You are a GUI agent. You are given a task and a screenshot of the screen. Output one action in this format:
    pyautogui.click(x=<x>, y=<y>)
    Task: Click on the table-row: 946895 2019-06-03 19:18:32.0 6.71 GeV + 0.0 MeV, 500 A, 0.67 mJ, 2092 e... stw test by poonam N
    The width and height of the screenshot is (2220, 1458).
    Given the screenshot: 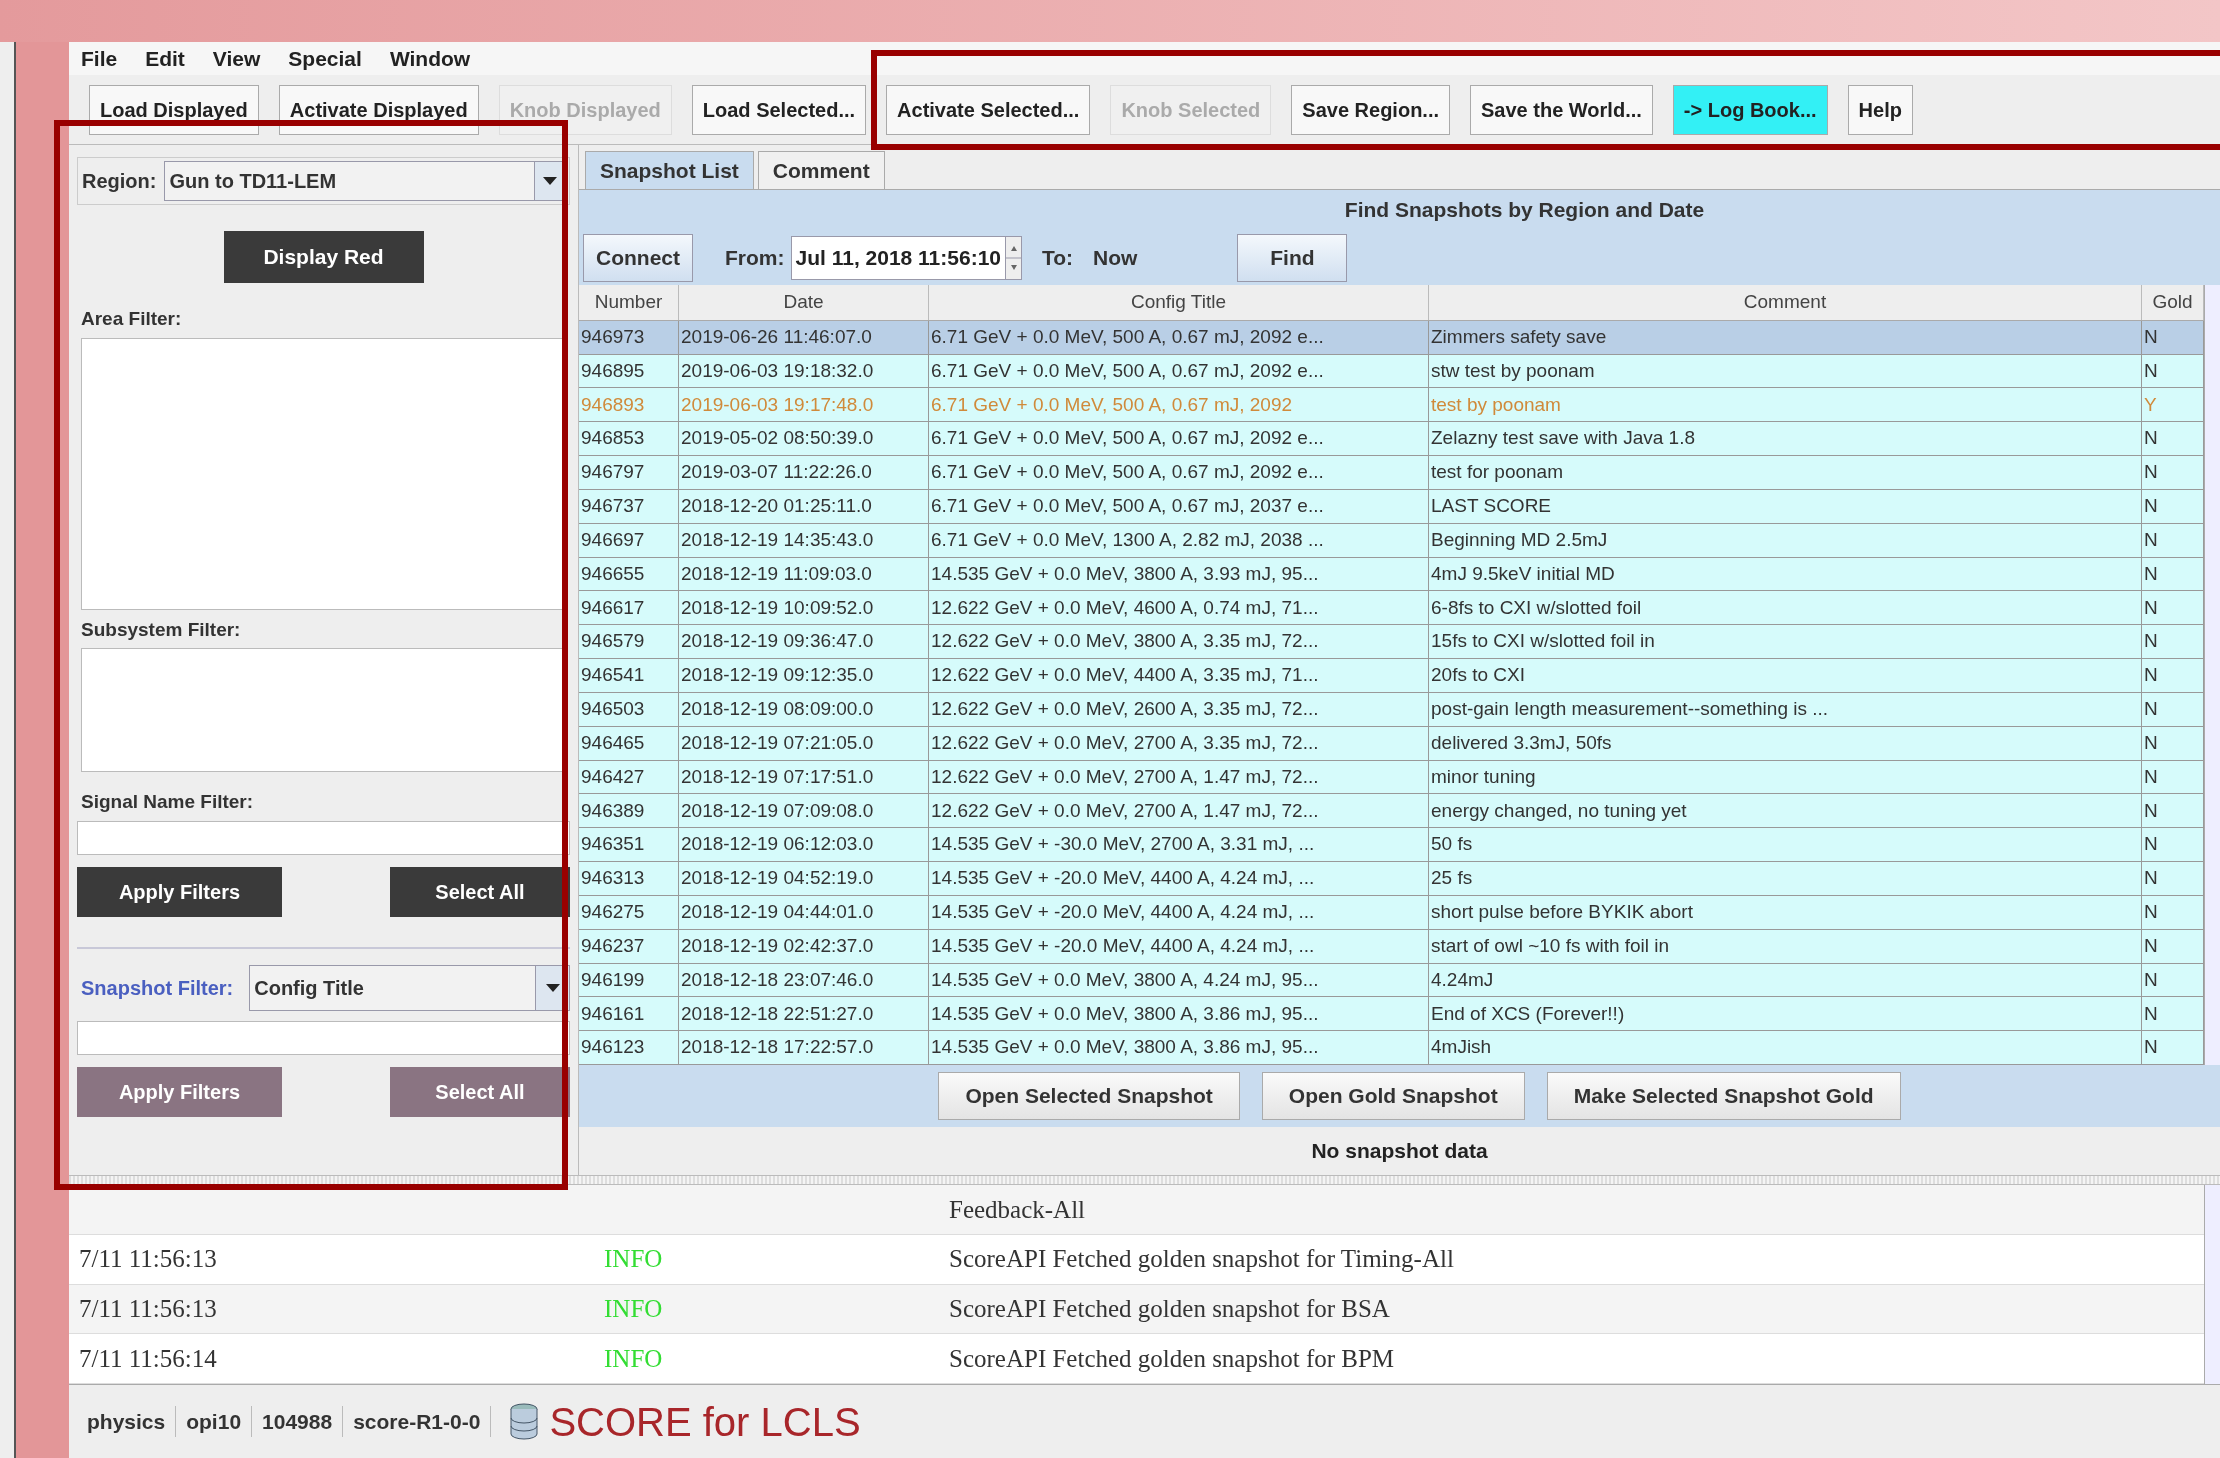 What is the action you would take?
    pyautogui.click(x=1391, y=371)
    